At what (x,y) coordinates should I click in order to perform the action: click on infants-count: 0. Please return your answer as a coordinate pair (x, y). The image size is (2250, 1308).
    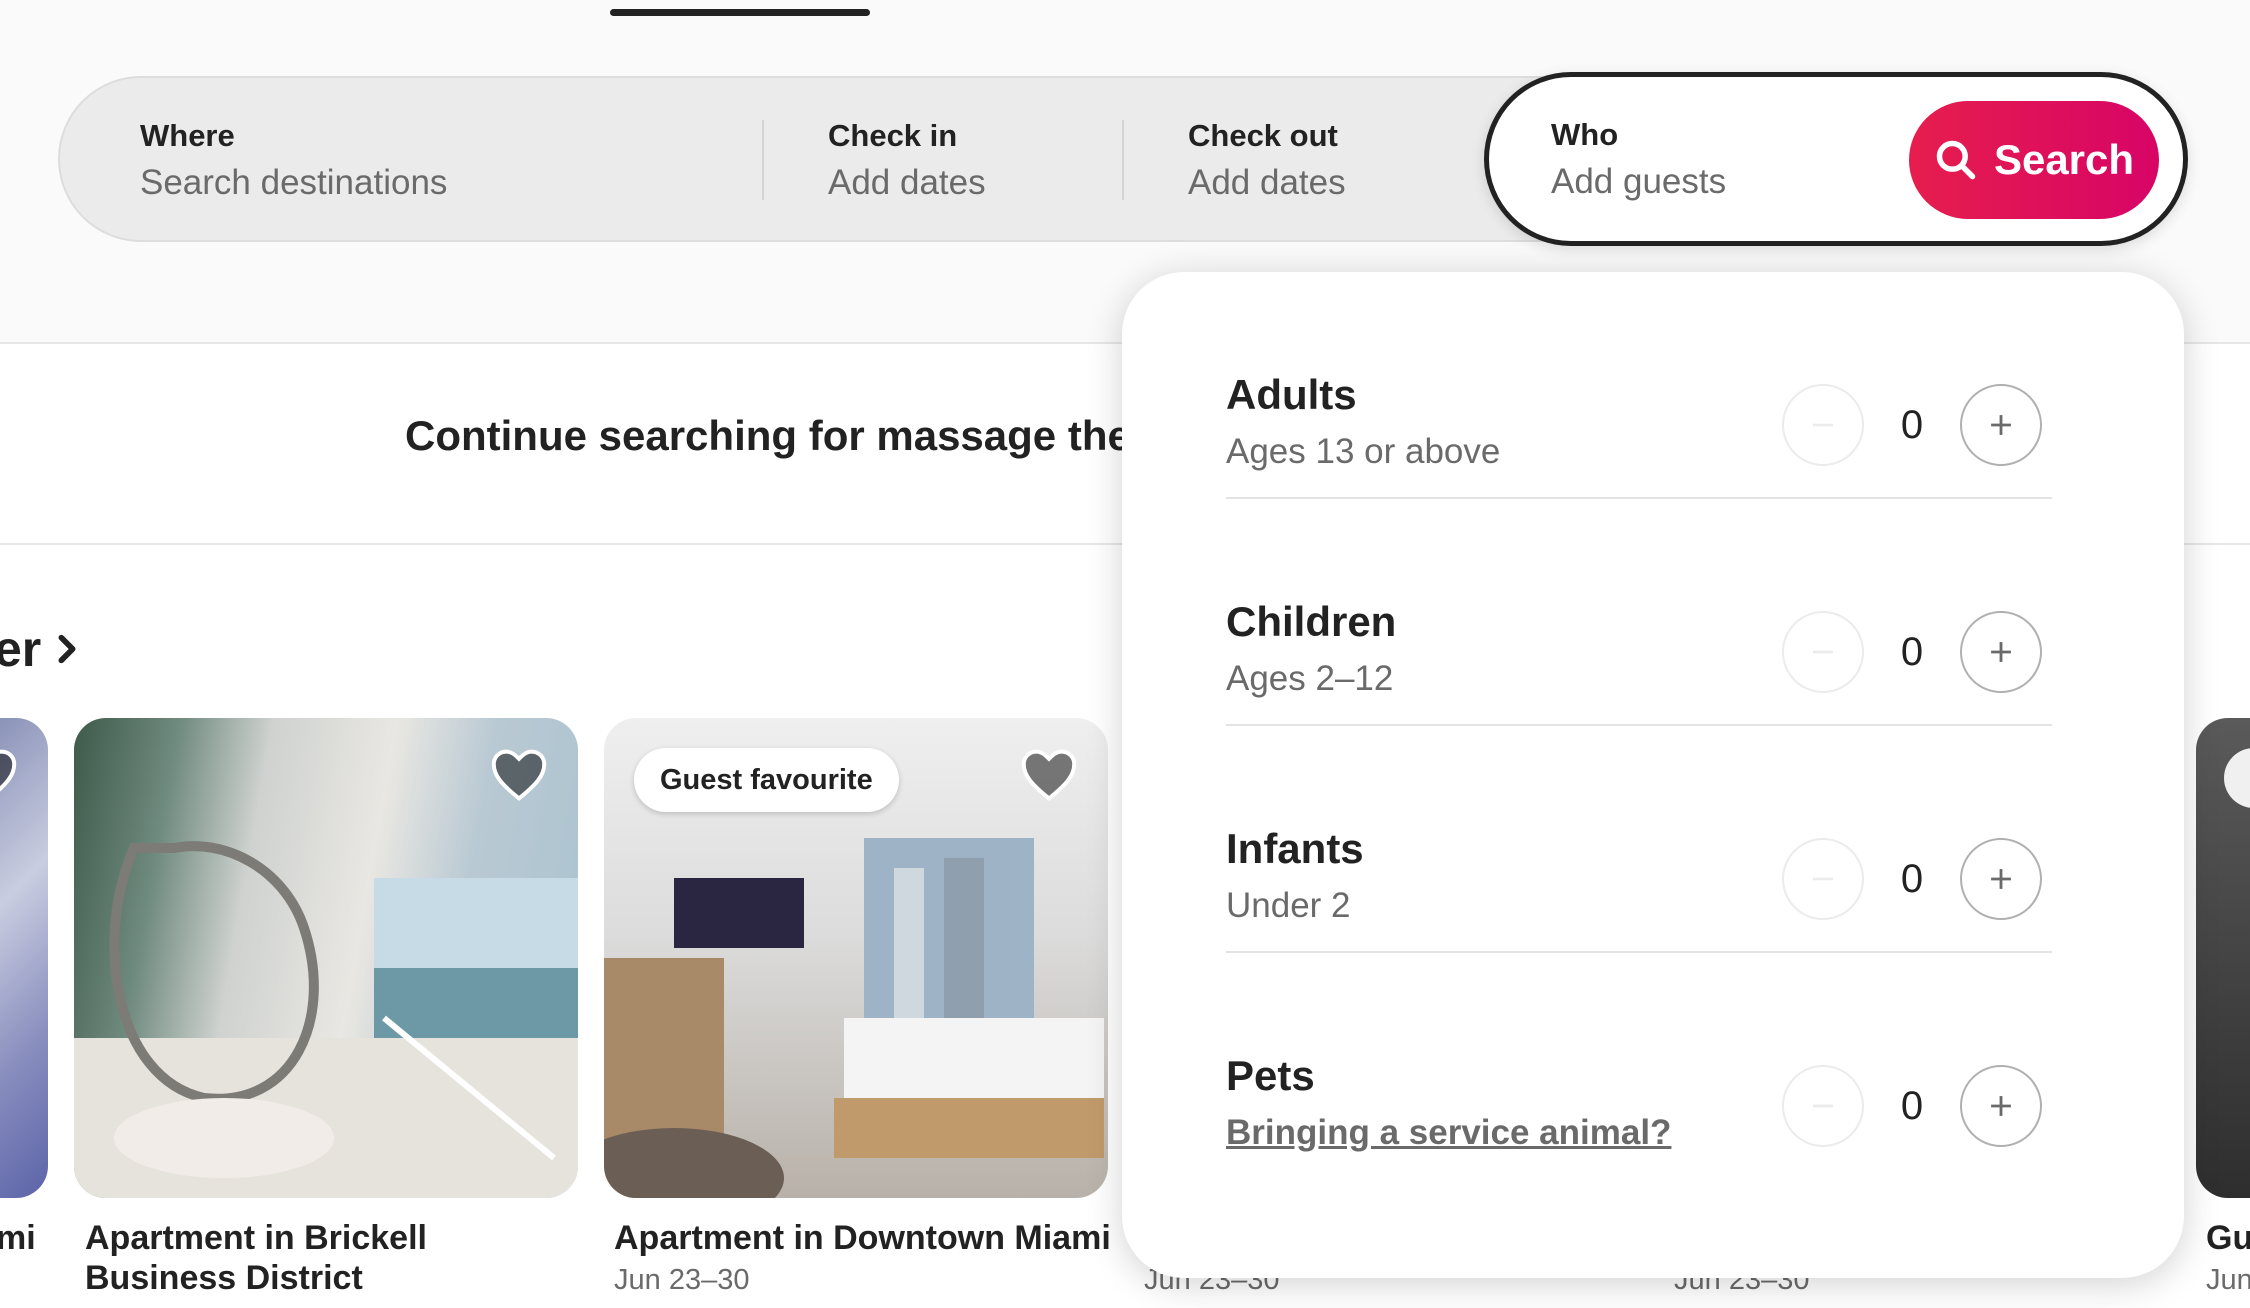
    Looking at the image, I should click on (1912, 879).